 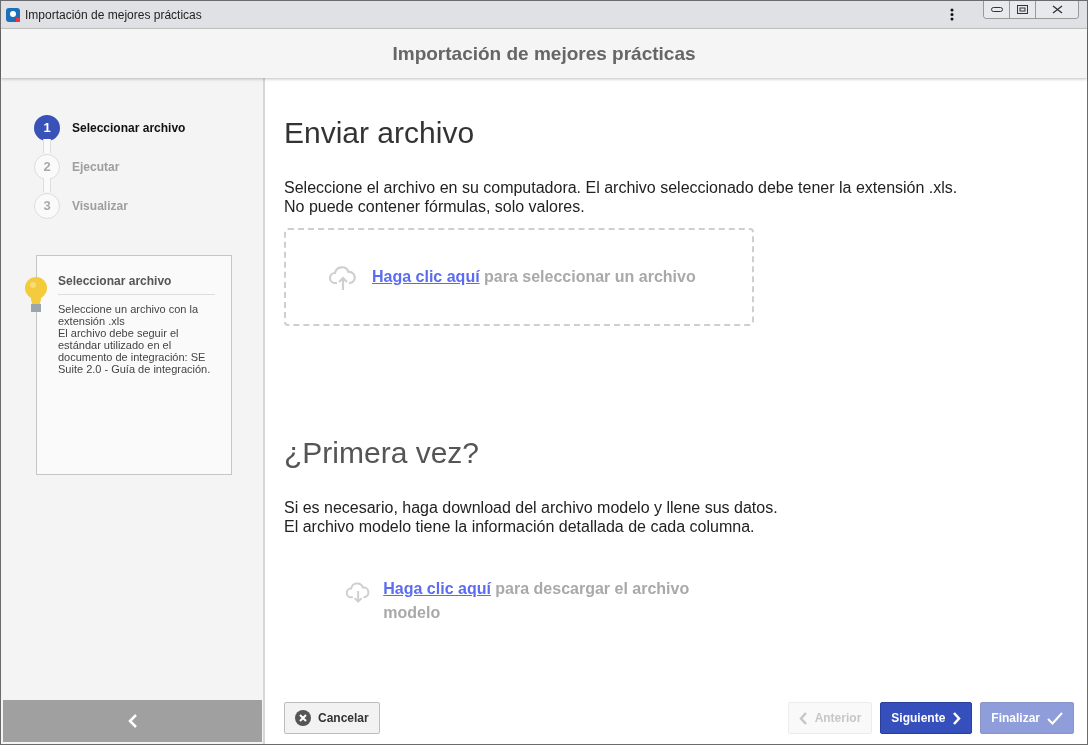 What do you see at coordinates (96, 166) in the screenshot?
I see `step-label: Ejecutar` at bounding box center [96, 166].